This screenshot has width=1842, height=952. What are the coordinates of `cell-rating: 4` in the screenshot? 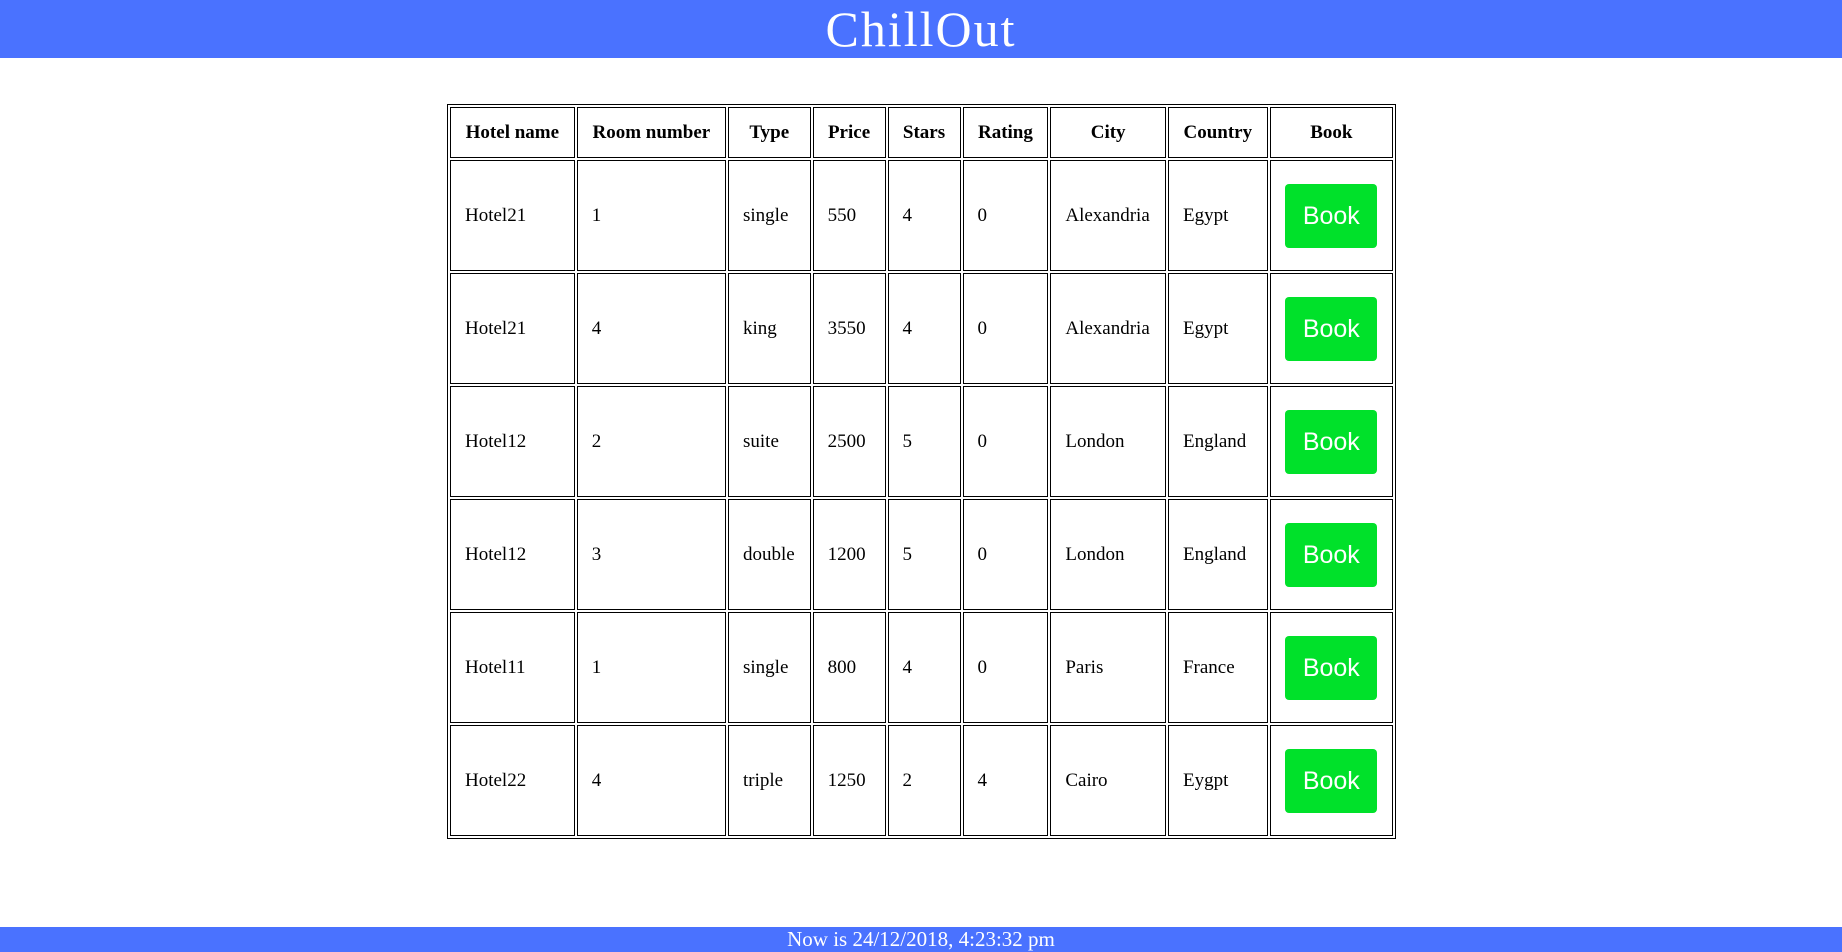 It's located at (1005, 780).